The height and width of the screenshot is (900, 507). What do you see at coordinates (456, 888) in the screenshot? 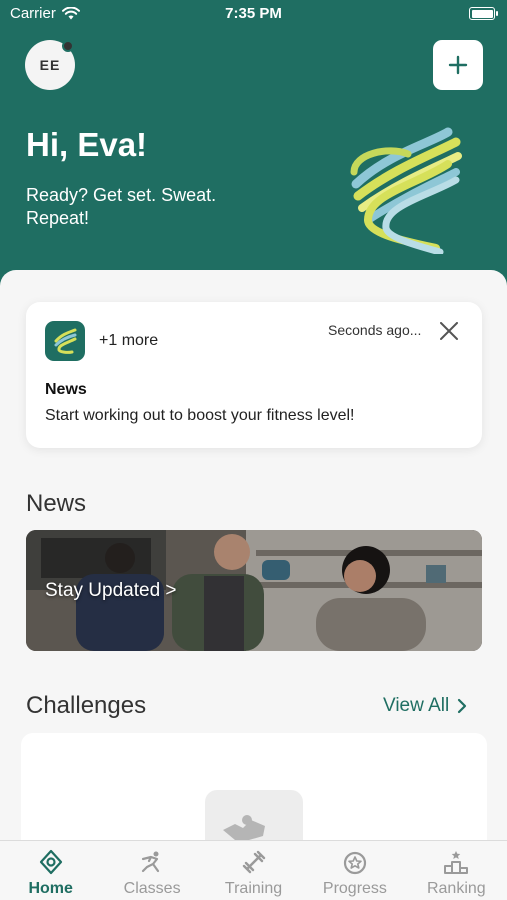
I see `tab-ranking-label: Ranking` at bounding box center [456, 888].